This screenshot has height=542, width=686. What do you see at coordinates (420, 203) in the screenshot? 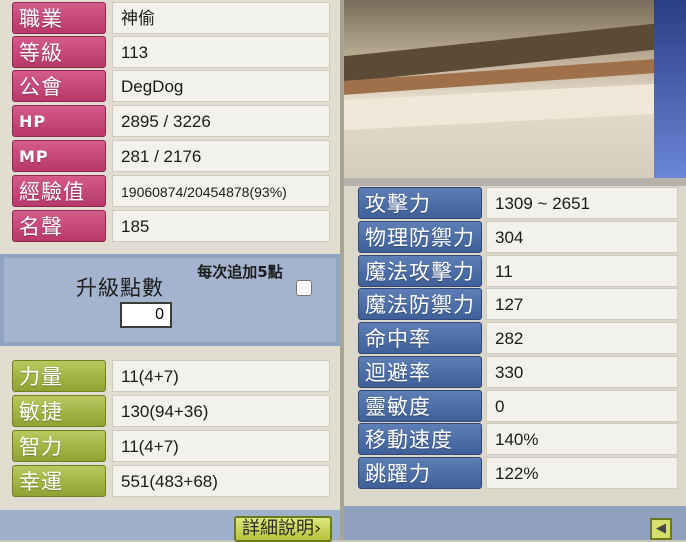
I see `attack-label: 攻擊力` at bounding box center [420, 203].